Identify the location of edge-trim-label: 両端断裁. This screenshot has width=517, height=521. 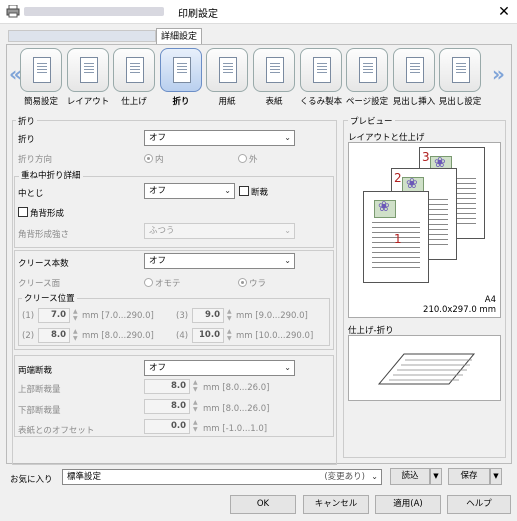
(35, 371).